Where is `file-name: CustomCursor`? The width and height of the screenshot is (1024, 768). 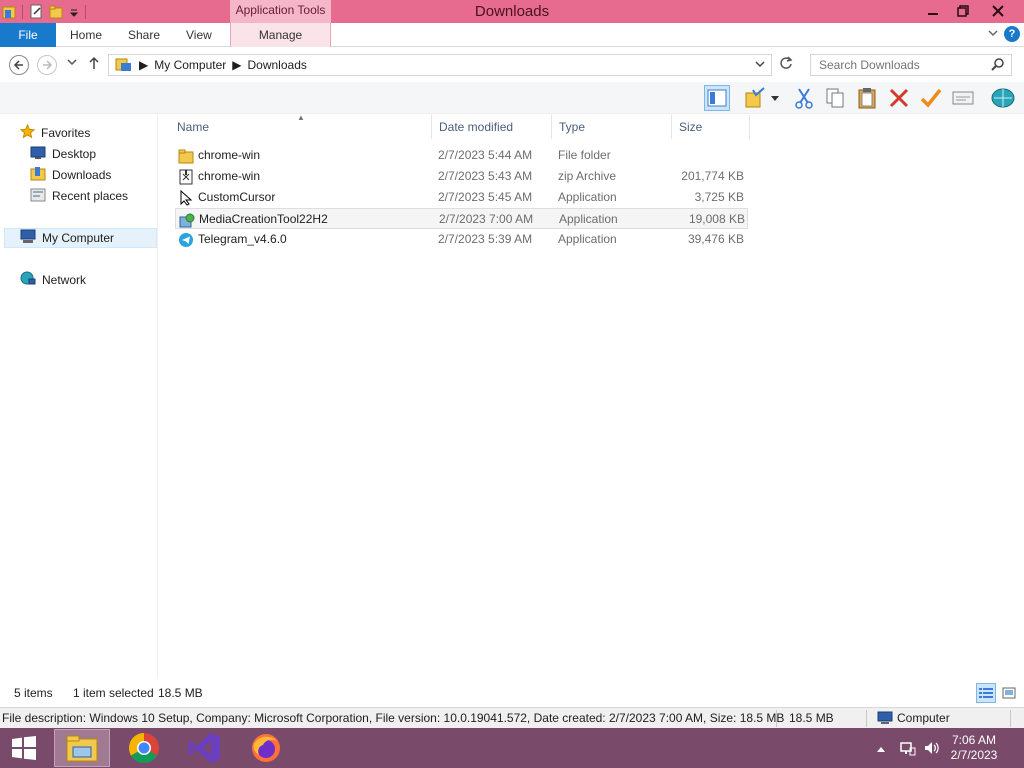 file-name: CustomCursor is located at coordinates (237, 197).